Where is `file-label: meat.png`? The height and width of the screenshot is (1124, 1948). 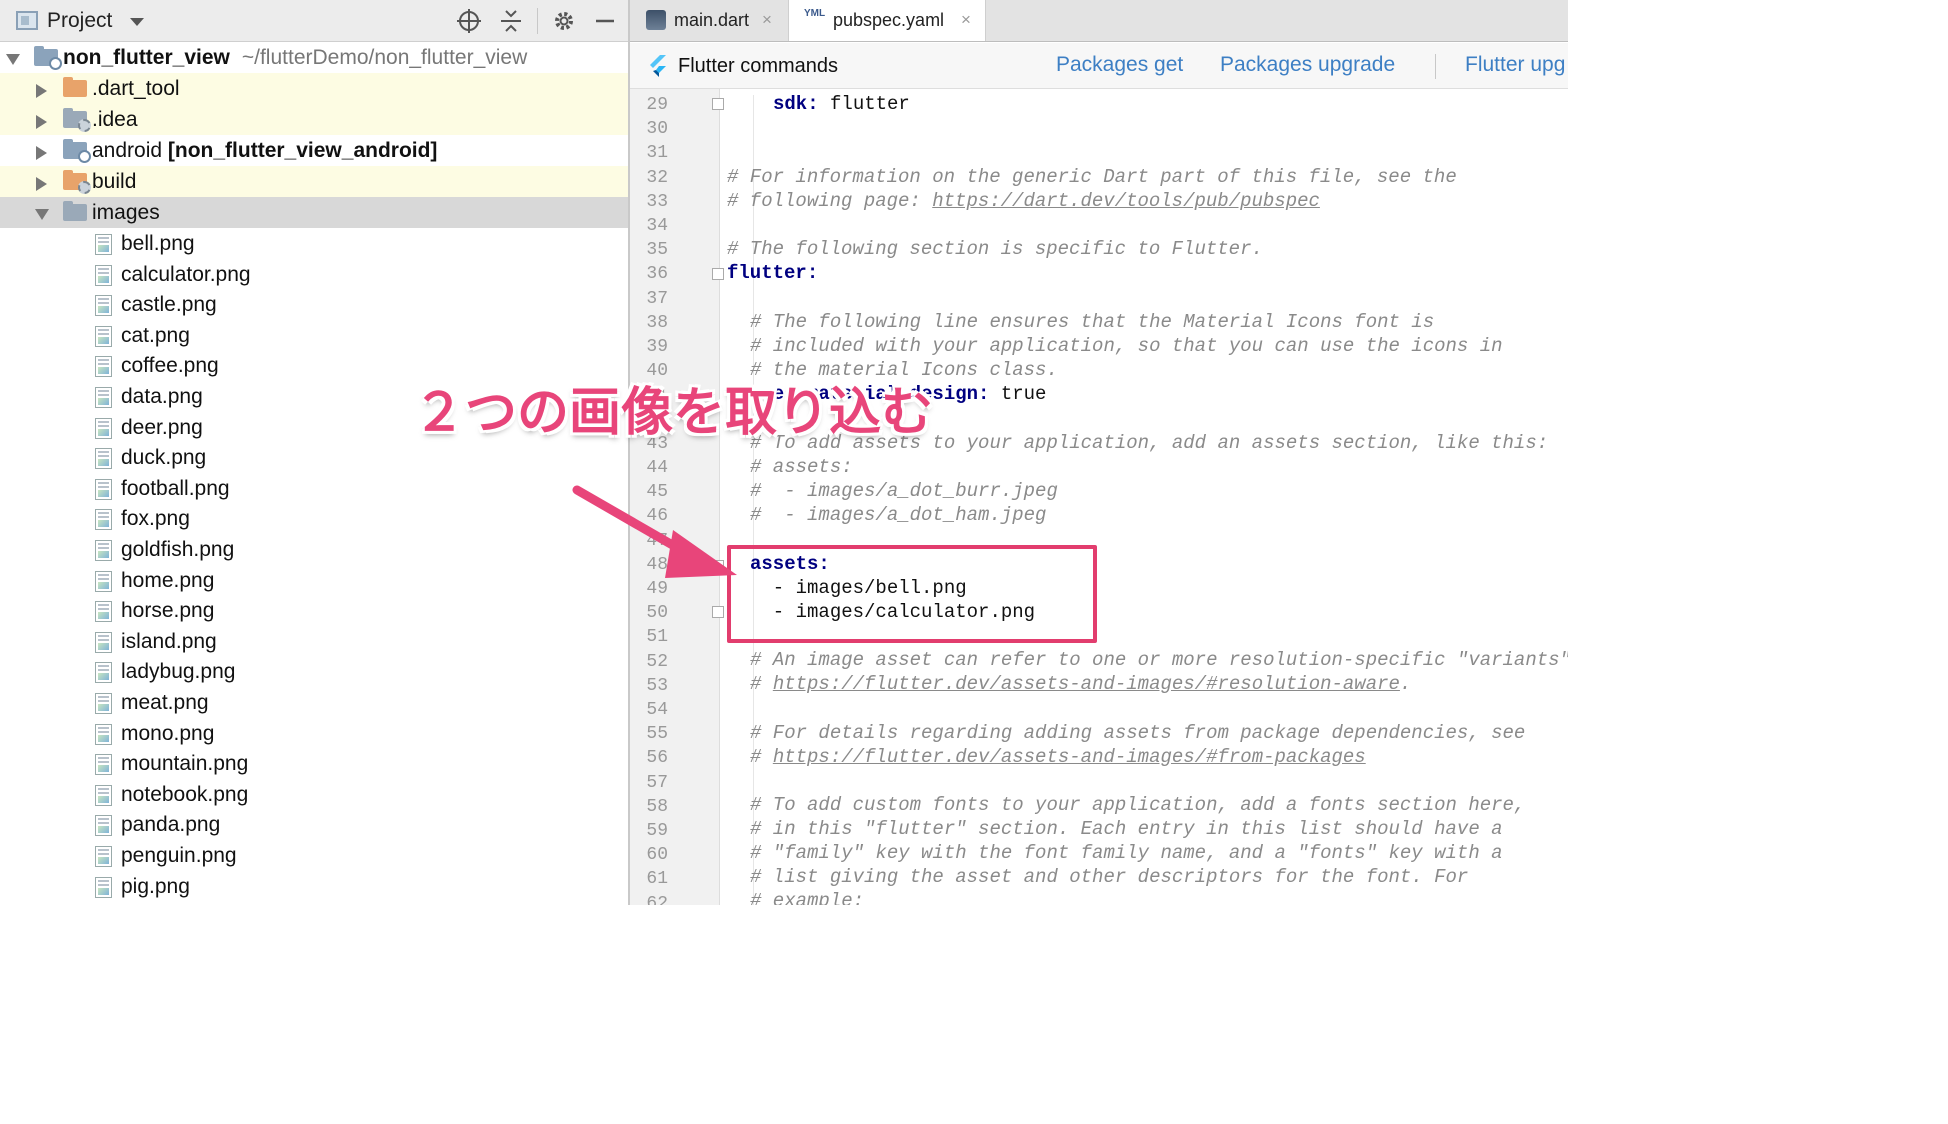
file-label: meat.png is located at coordinates (165, 702).